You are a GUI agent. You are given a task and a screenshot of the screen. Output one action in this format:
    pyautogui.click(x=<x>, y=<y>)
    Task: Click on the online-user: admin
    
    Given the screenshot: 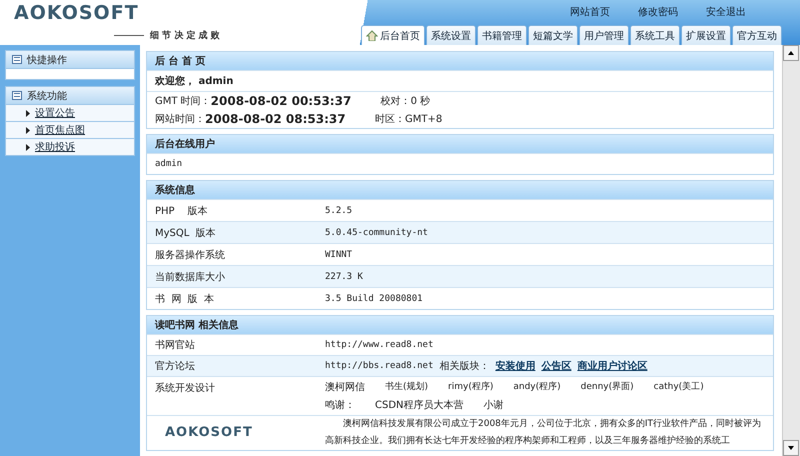 What is the action you would take?
    pyautogui.click(x=168, y=164)
    